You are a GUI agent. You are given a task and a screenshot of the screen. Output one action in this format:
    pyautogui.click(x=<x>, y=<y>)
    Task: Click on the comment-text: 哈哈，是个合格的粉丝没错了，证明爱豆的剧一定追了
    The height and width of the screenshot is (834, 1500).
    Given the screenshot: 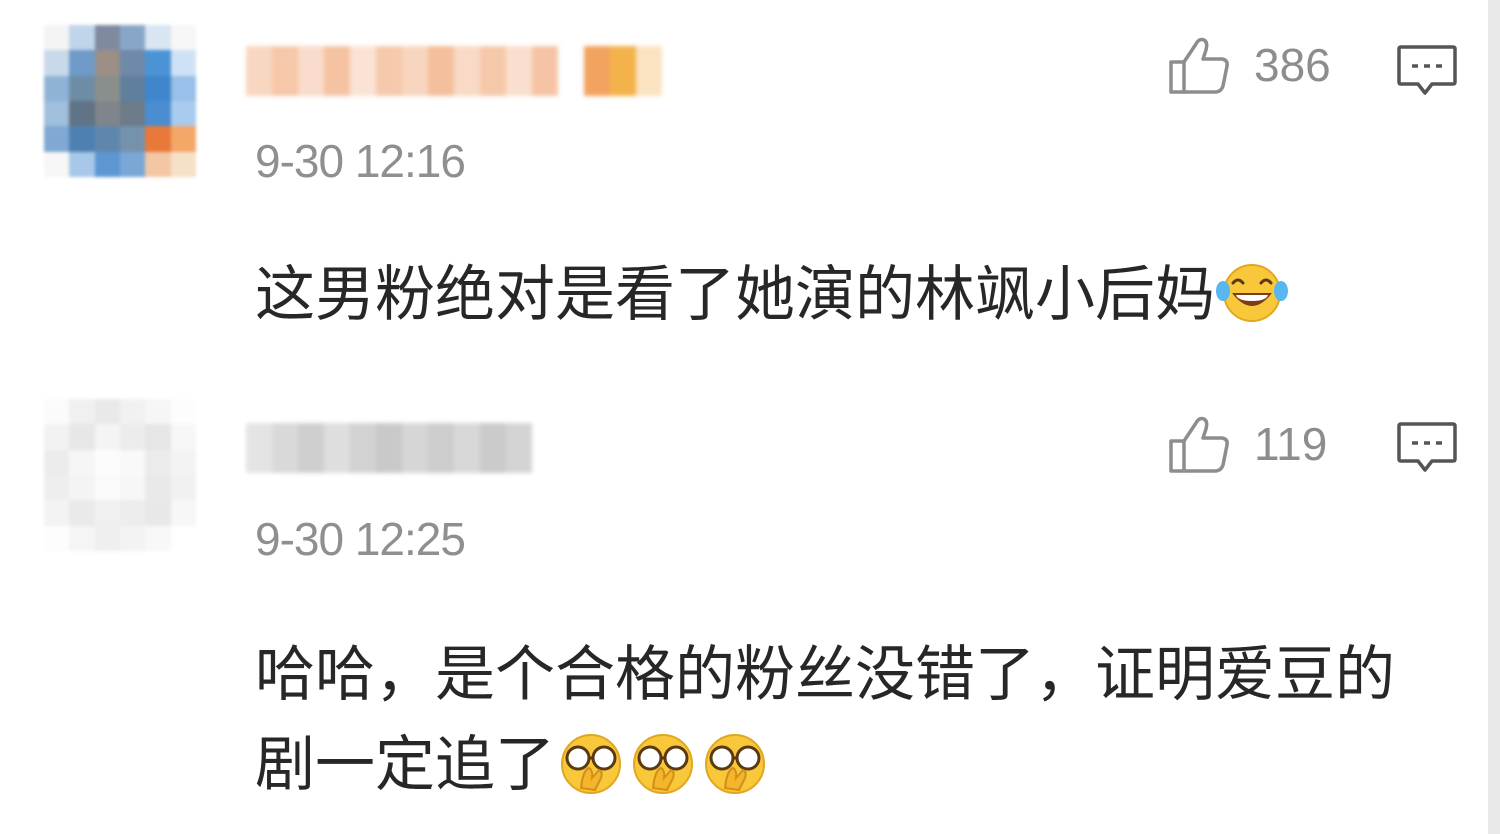 What is the action you would take?
    pyautogui.click(x=825, y=720)
    